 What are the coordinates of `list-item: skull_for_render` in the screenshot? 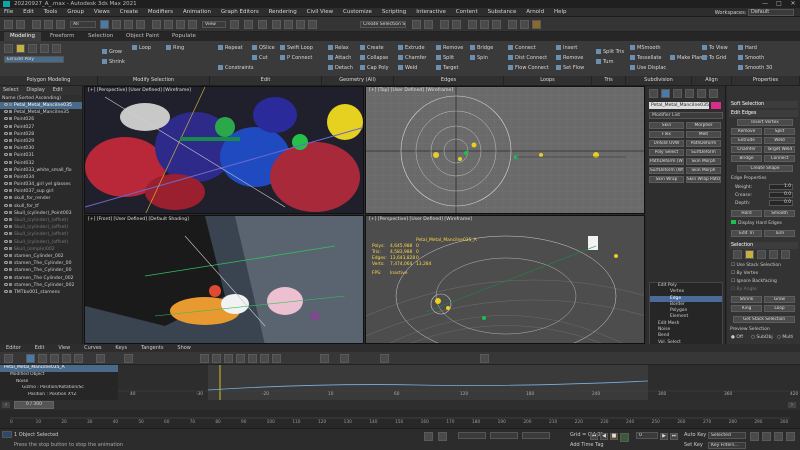 It's located at (41, 198).